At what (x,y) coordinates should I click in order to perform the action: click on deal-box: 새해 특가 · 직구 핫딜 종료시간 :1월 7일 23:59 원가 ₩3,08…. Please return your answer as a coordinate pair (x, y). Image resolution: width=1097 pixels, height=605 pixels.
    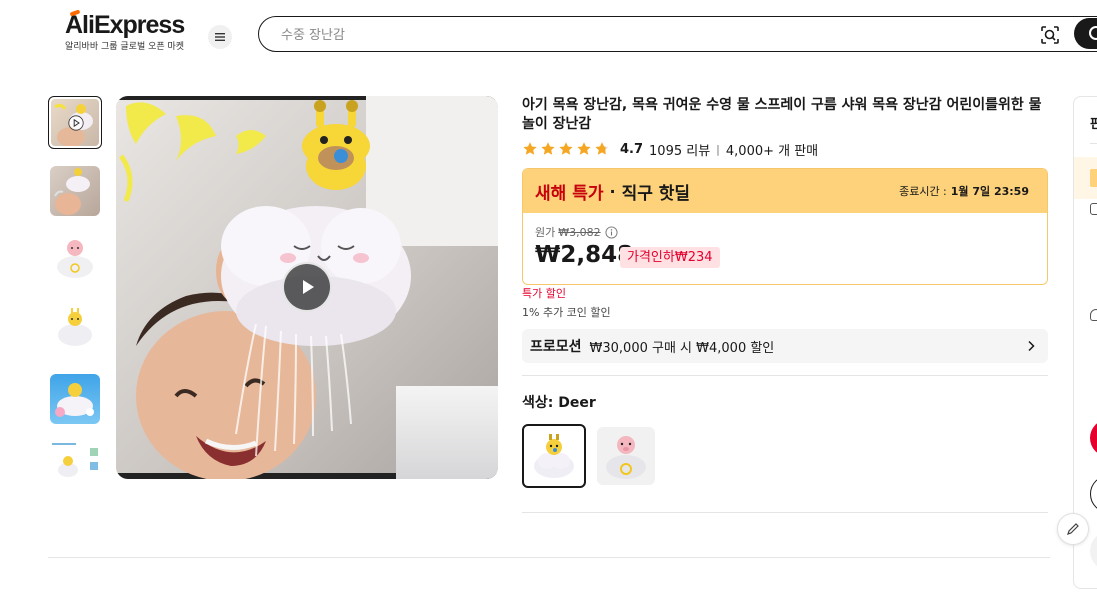
    Looking at the image, I should click on (785, 226).